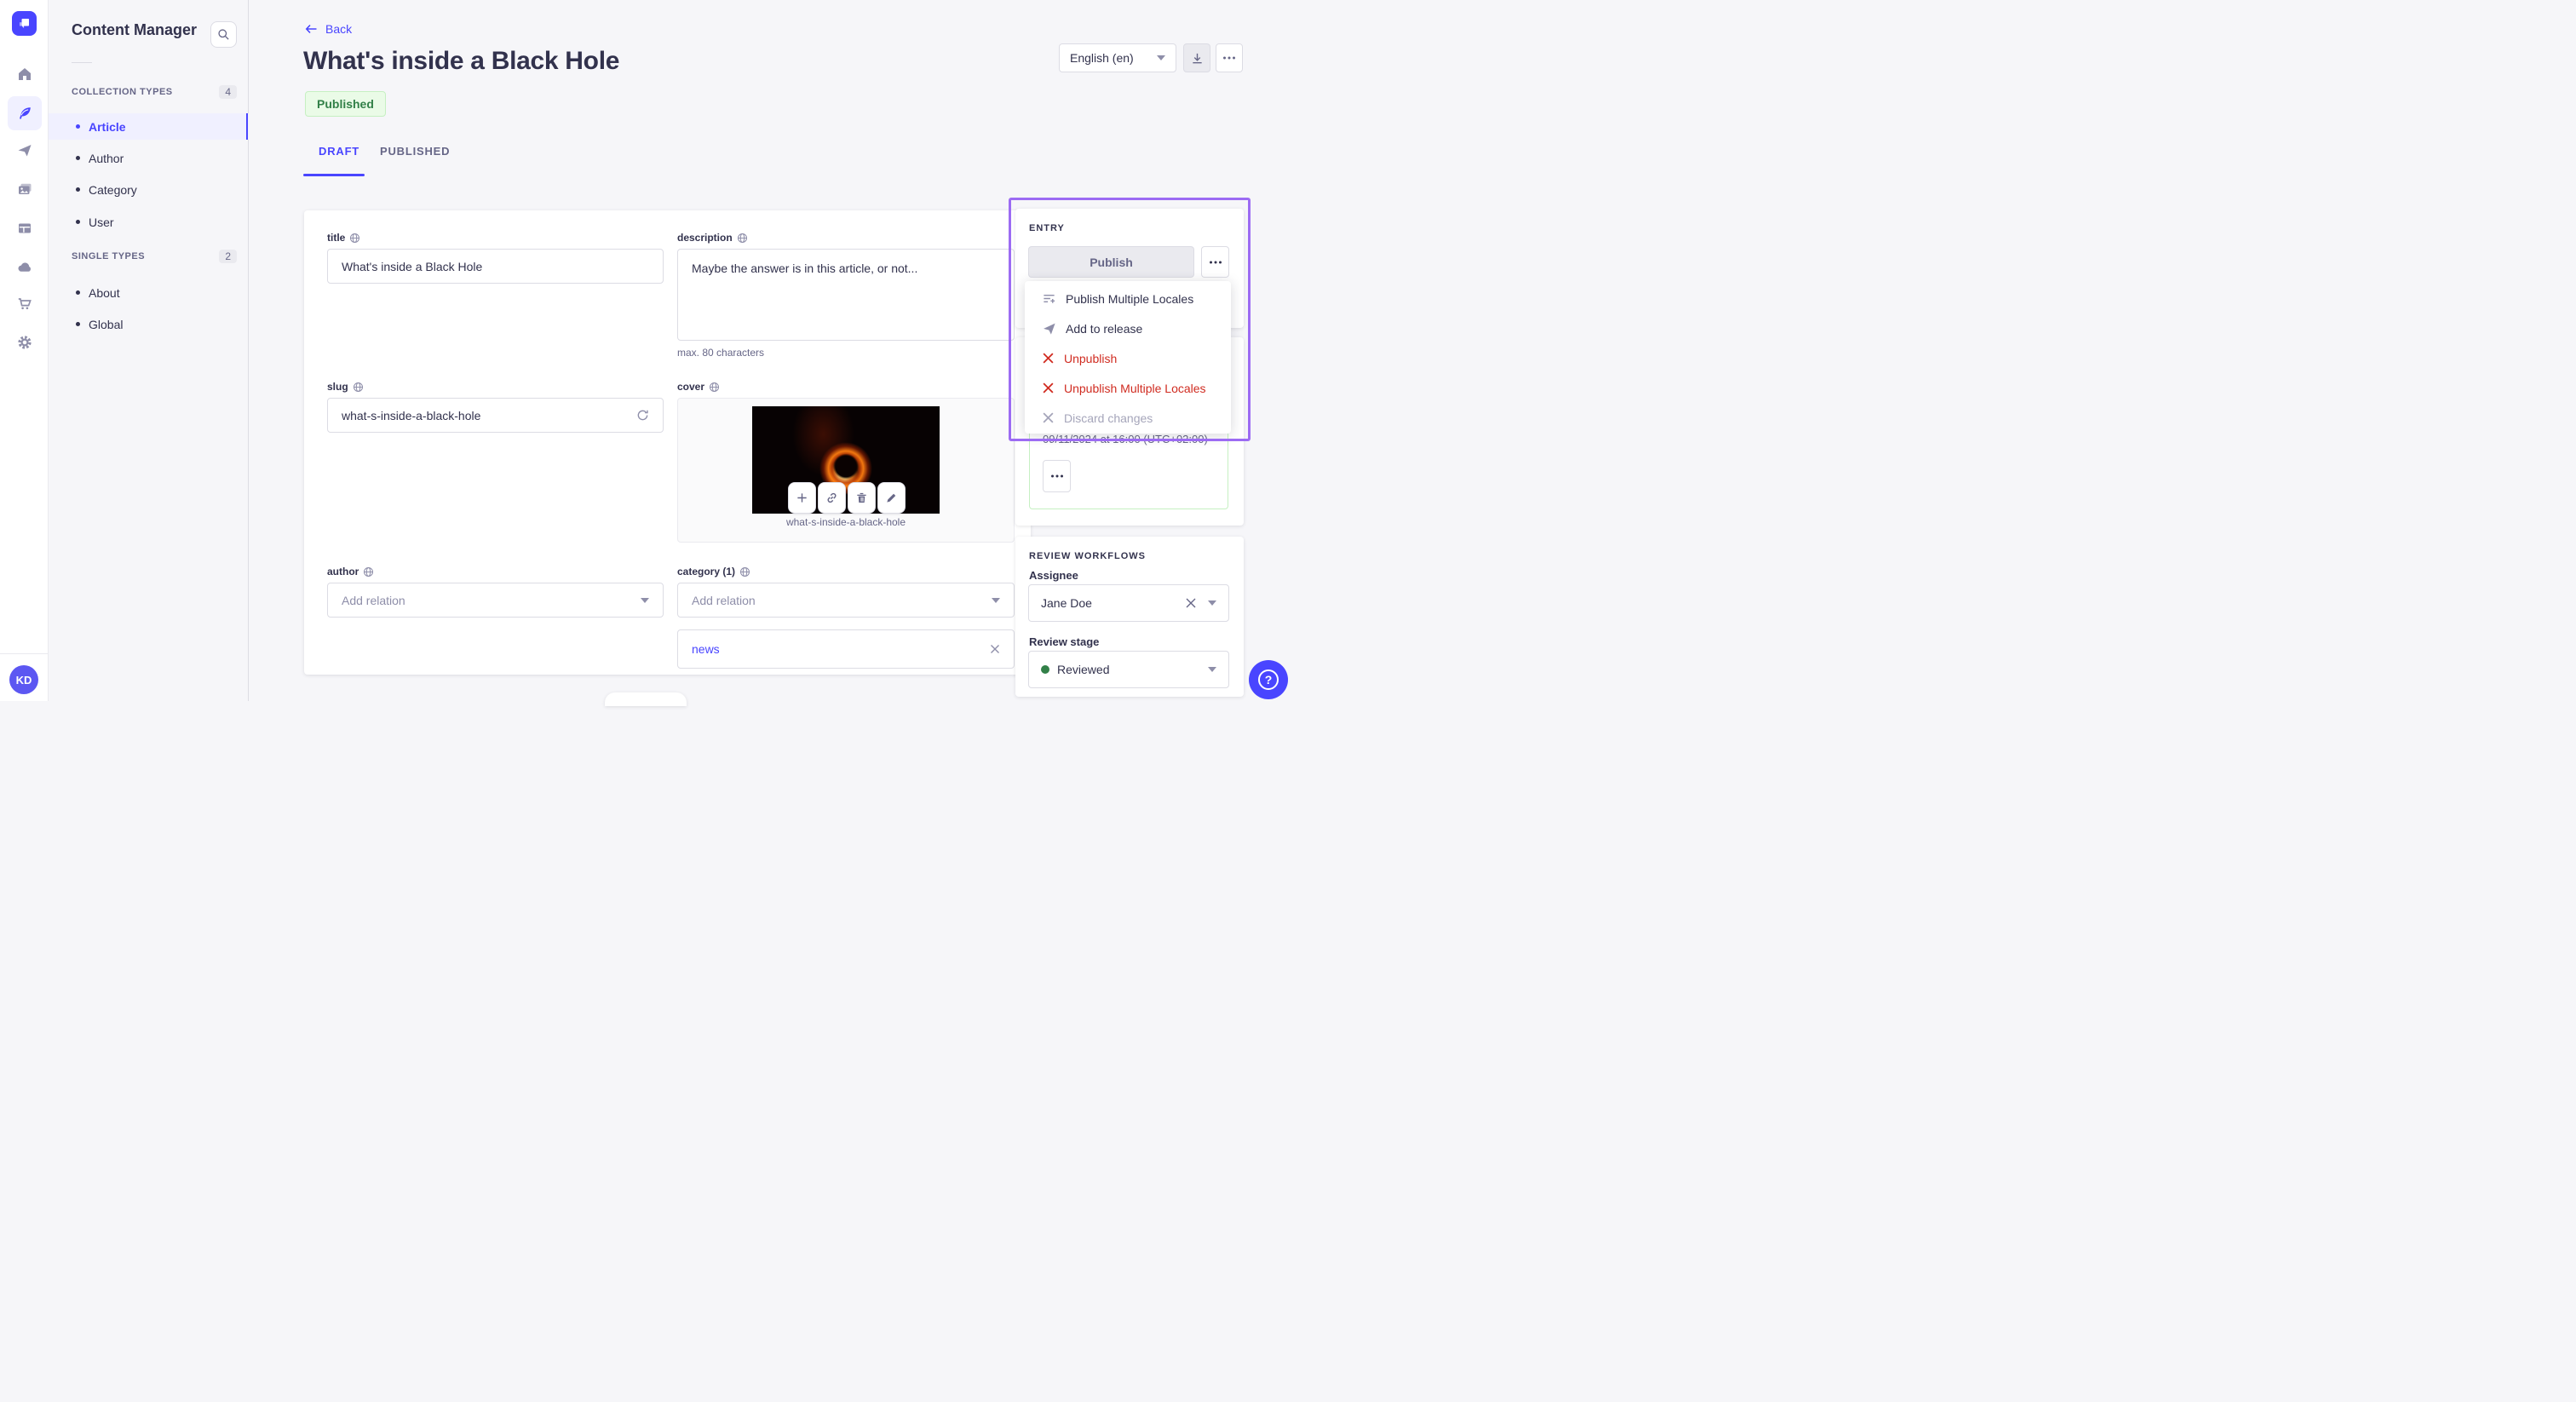  I want to click on single-types-header: SINGLE TYPES, so click(109, 256).